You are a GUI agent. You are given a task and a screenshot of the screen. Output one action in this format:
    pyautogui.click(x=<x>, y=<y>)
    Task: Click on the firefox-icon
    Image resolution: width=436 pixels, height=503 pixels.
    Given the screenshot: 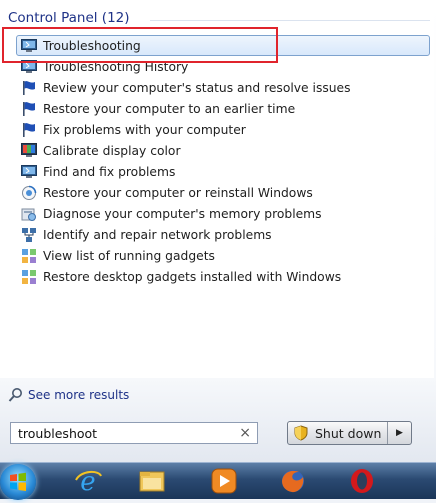 What is the action you would take?
    pyautogui.click(x=293, y=481)
    